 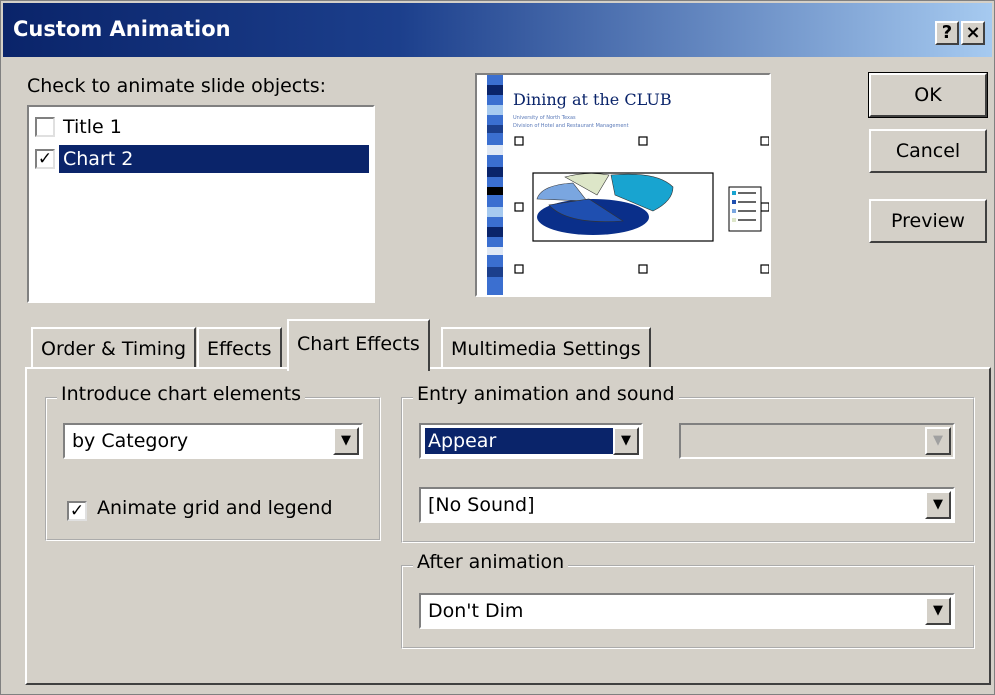 What do you see at coordinates (176, 86) in the screenshot?
I see `objects-label: Check to animate slide objects:` at bounding box center [176, 86].